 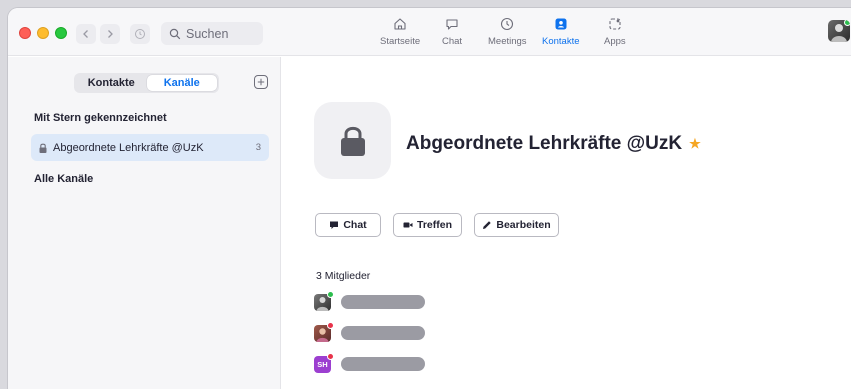 I want to click on close-window-button, so click(x=25, y=33).